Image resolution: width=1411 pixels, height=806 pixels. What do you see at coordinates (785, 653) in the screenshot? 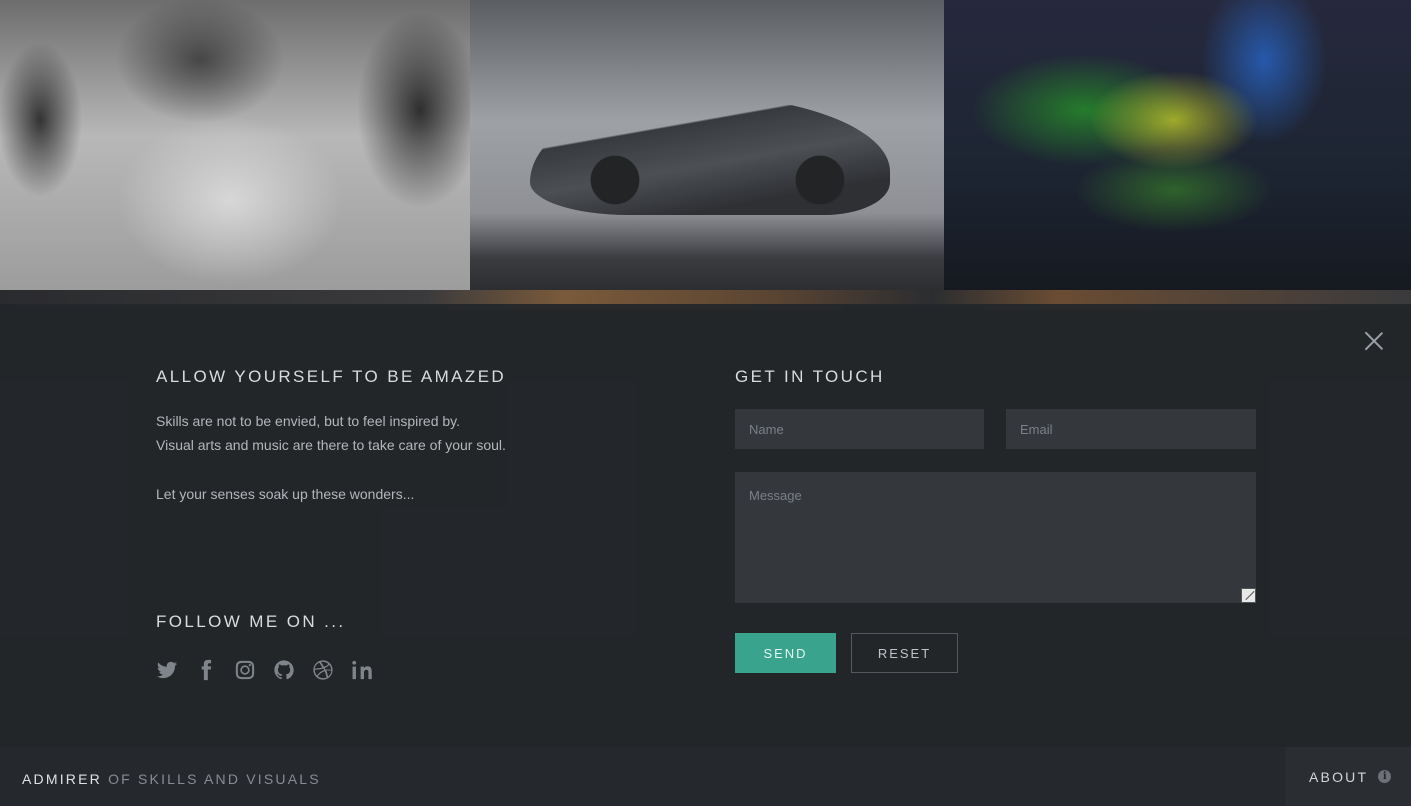
I see `send-button: Send` at bounding box center [785, 653].